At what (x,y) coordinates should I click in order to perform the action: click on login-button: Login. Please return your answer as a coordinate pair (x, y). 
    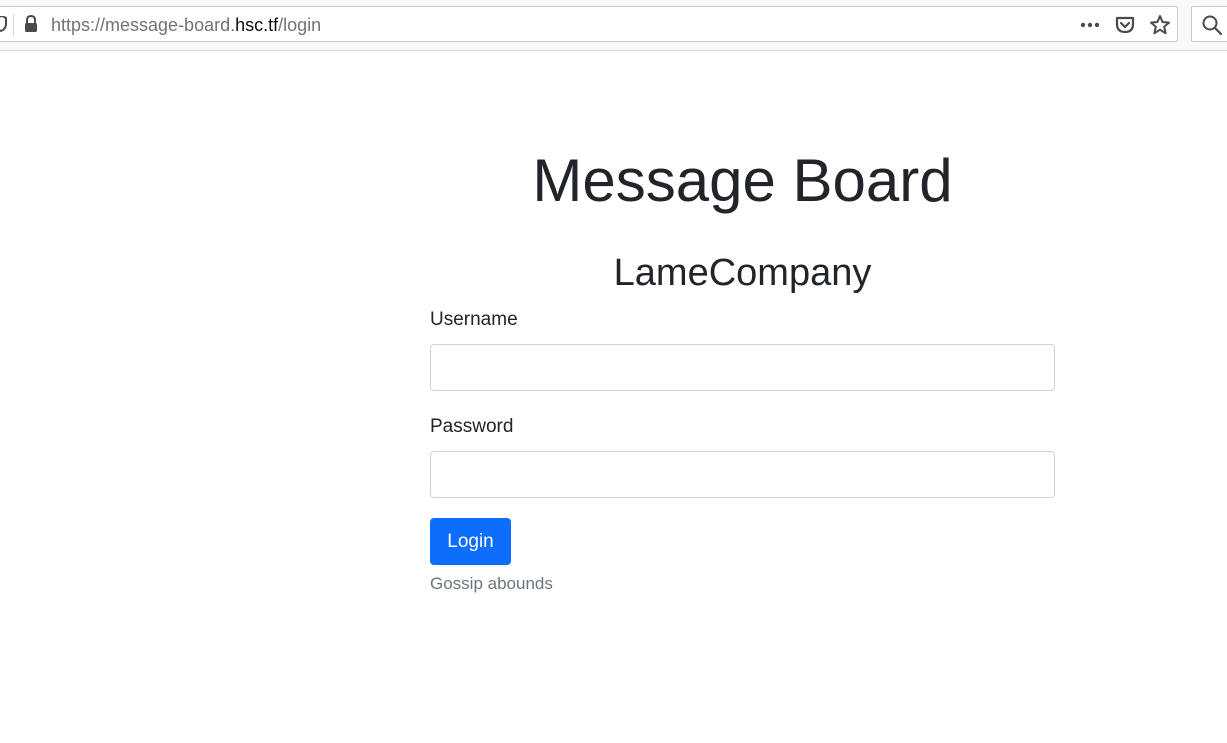
    Looking at the image, I should click on (470, 541).